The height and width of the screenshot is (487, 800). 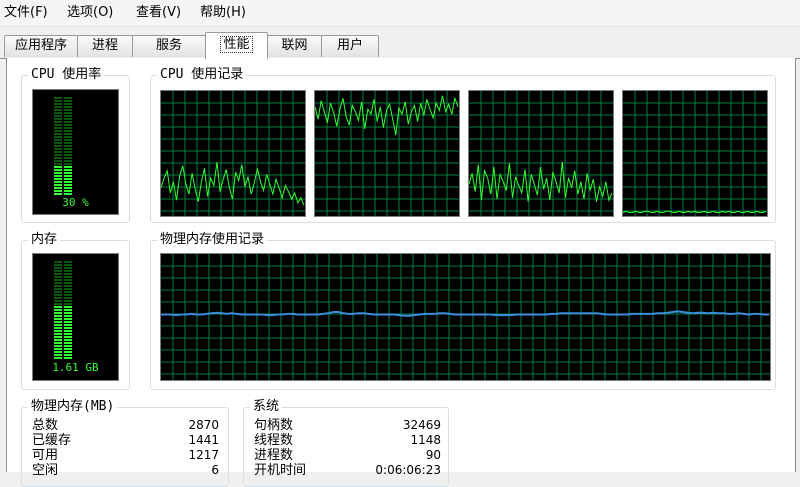 I want to click on stat-uptime: 开机时间 0:06:06:23, so click(x=347, y=470).